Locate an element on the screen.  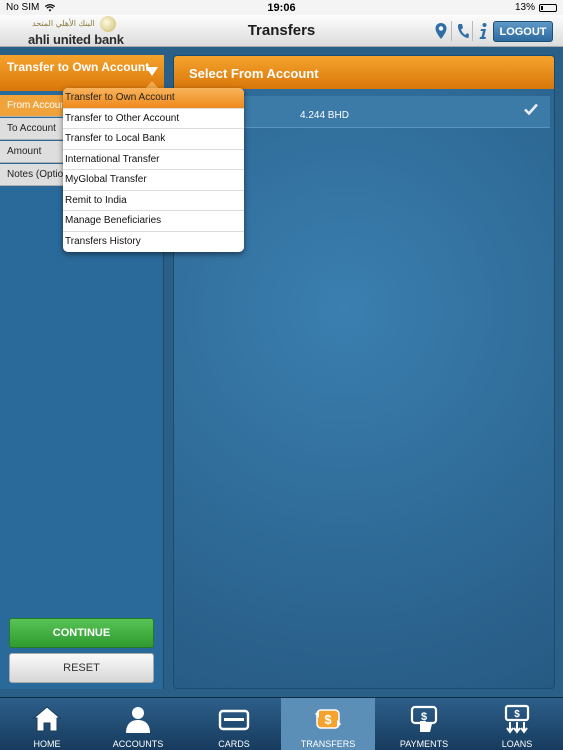
account-balance: 4.244 BHD is located at coordinates (324, 115).